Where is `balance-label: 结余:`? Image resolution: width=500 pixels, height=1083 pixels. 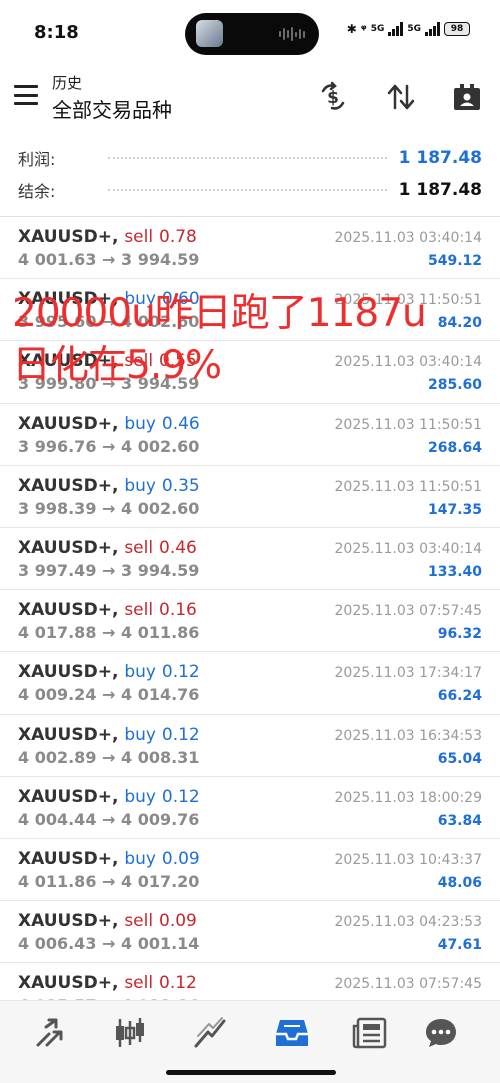 balance-label: 结余: is located at coordinates (37, 191).